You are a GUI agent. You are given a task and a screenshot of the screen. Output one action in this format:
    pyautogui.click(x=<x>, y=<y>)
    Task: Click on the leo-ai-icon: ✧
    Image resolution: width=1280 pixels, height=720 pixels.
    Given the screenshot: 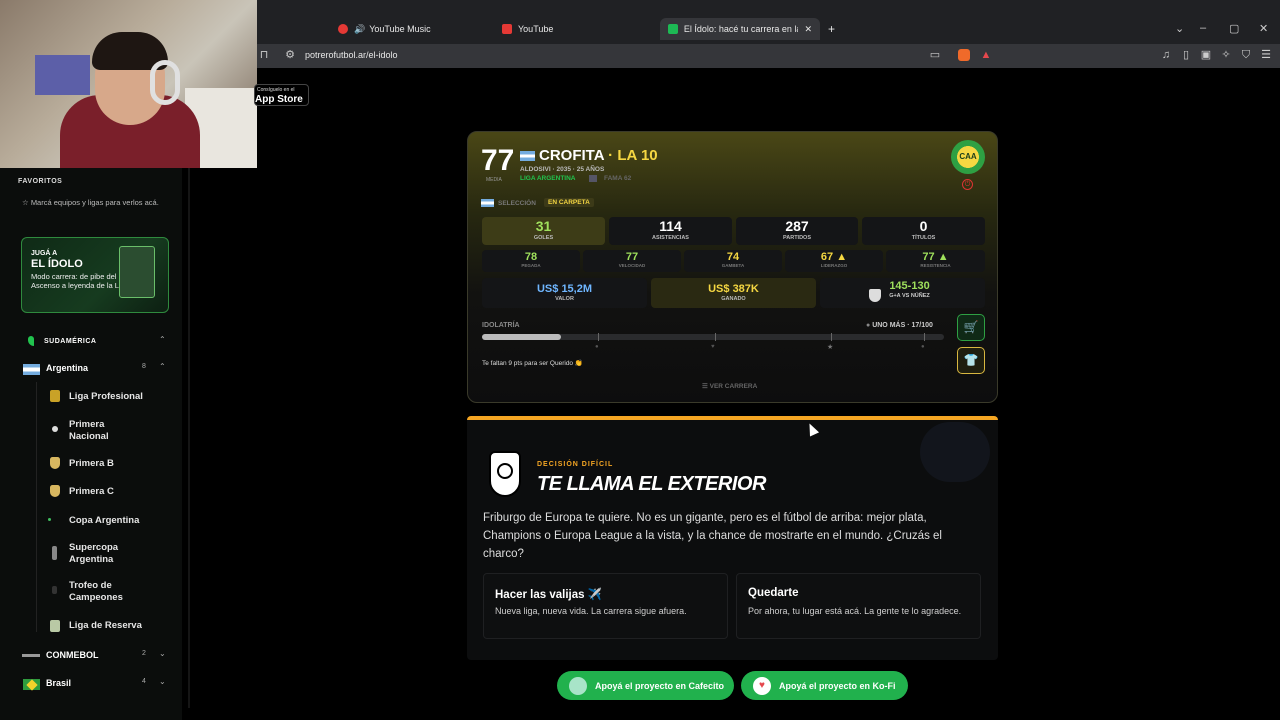 What is the action you would take?
    pyautogui.click(x=1226, y=55)
    